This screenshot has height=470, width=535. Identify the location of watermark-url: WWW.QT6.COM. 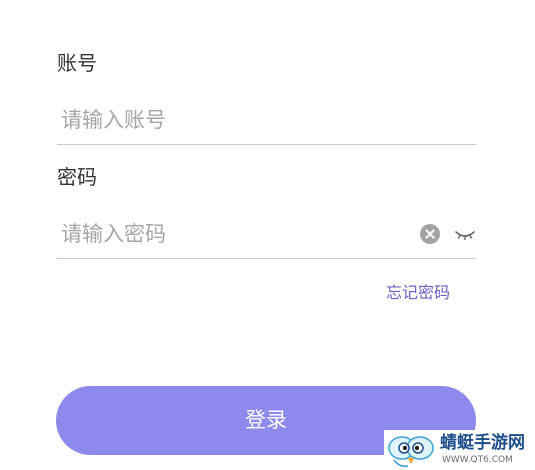
(477, 460).